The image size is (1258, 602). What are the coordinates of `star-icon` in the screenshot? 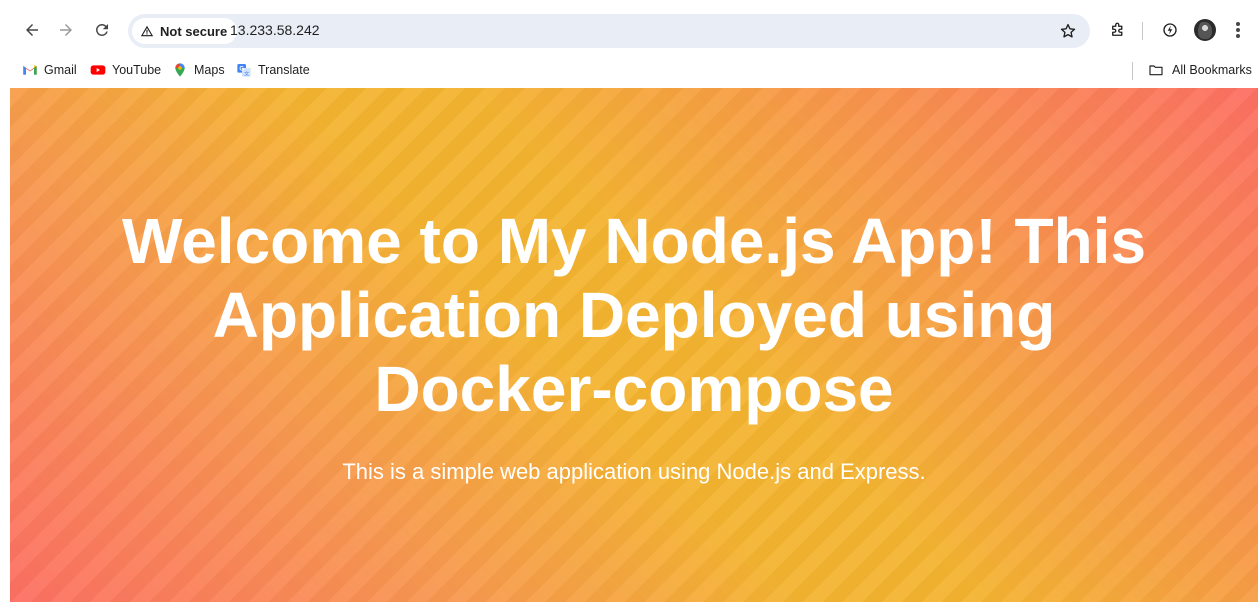 It's located at (1068, 30).